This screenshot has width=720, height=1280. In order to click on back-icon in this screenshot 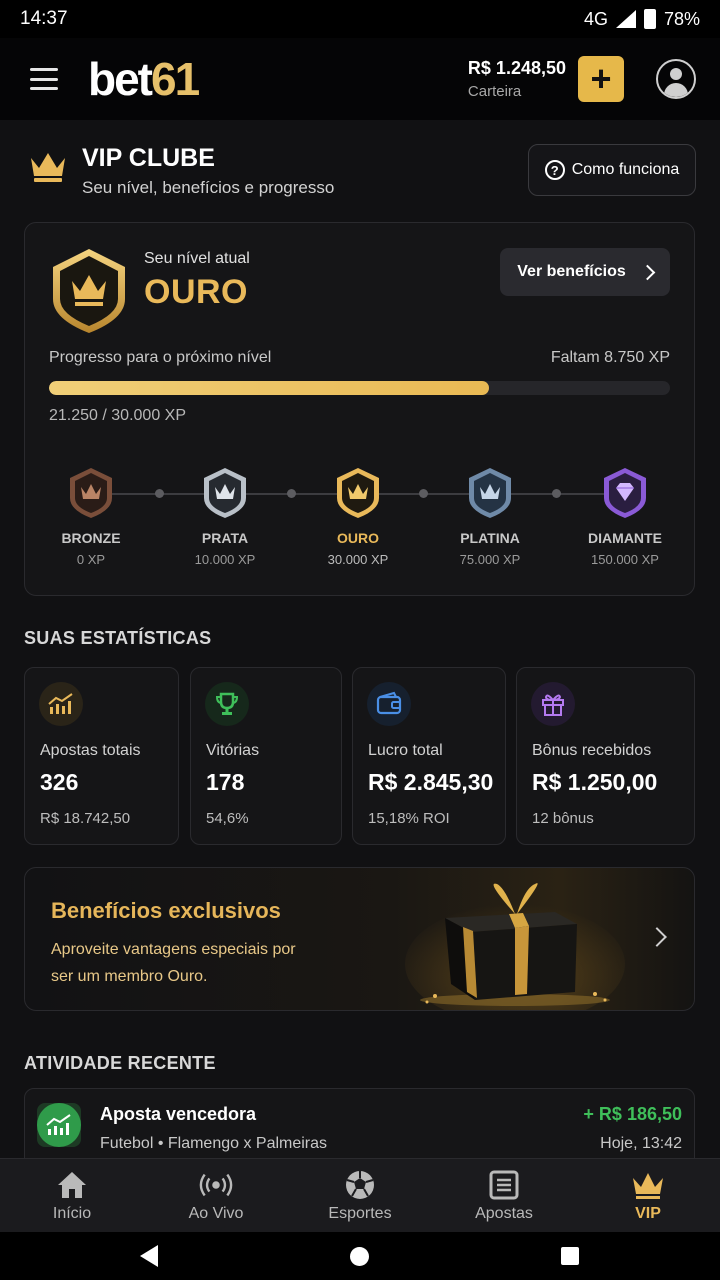, I will do `click(149, 1256)`.